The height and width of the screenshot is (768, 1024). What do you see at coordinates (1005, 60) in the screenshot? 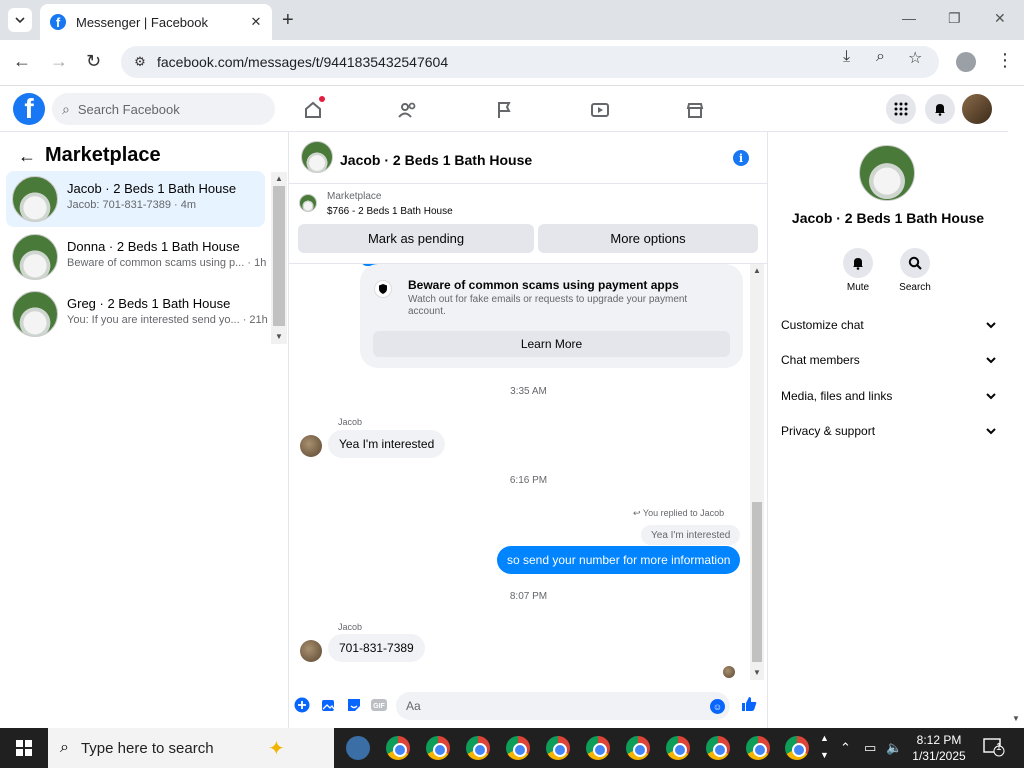
I see `browser-menu-icon: ⋮` at bounding box center [1005, 60].